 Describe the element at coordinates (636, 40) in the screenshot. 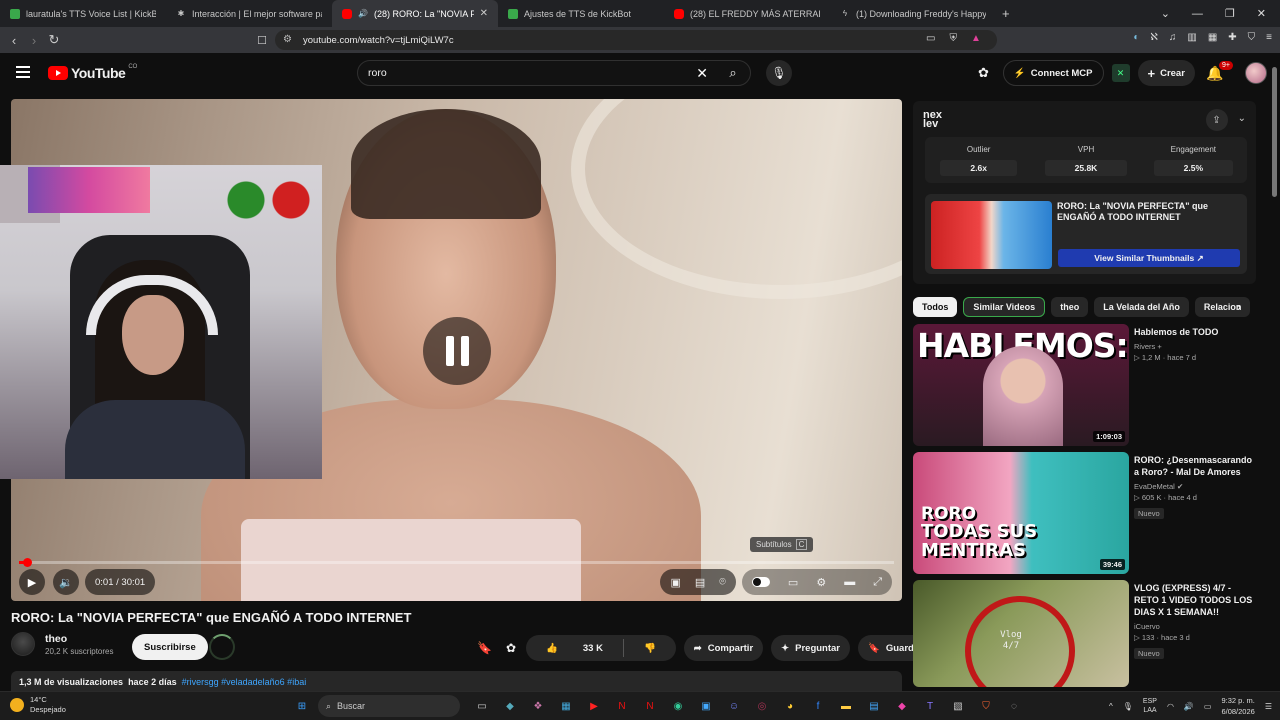

I see `url-bar: ⚙ youtube.com/watch?v=tjLmiQiLW7c` at that location.